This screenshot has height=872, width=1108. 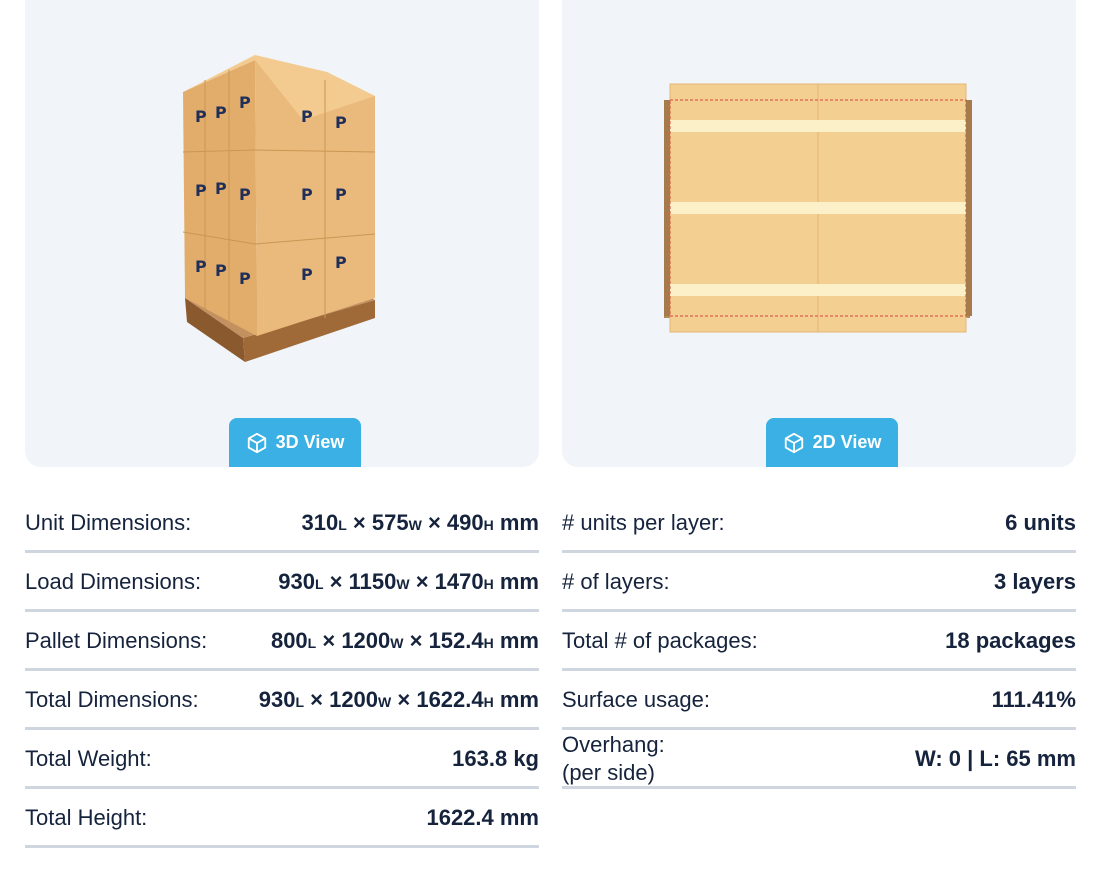 What do you see at coordinates (108, 522) in the screenshot?
I see `row-label: Unit Dimensions:` at bounding box center [108, 522].